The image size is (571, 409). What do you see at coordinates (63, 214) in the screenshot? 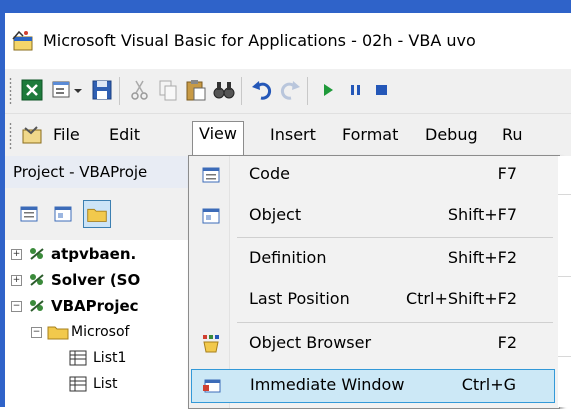
I see `view-object-icon` at bounding box center [63, 214].